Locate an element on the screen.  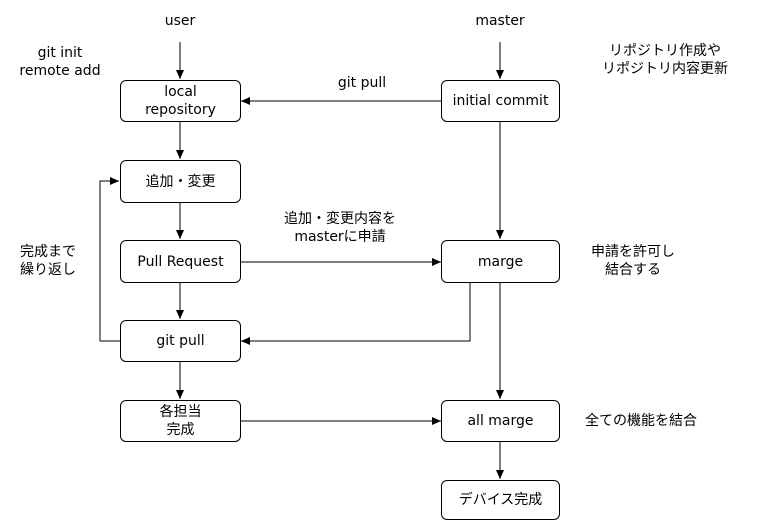
node-marge-label: marge is located at coordinates (500, 261).